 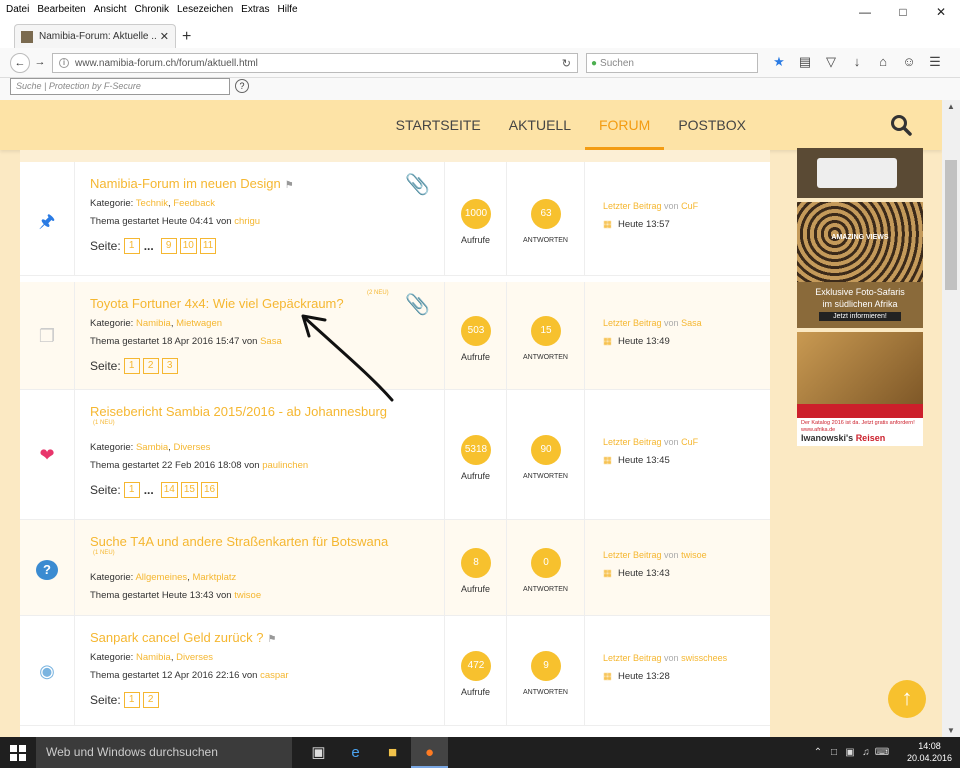 I want to click on menu-chronik: Chronik, so click(x=152, y=9).